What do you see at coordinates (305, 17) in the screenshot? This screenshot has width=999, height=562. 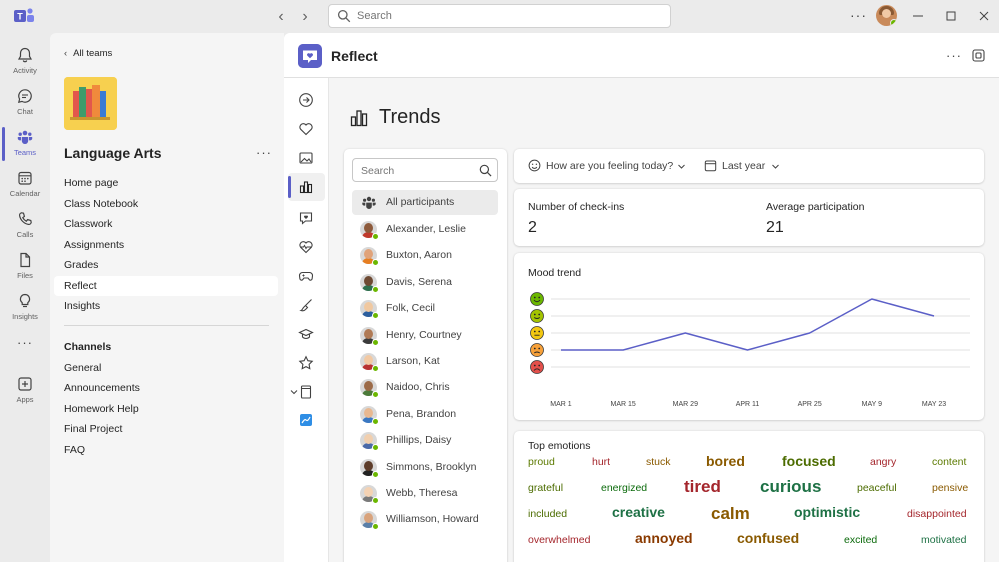 I see `forward-arrow-icon: ›` at bounding box center [305, 17].